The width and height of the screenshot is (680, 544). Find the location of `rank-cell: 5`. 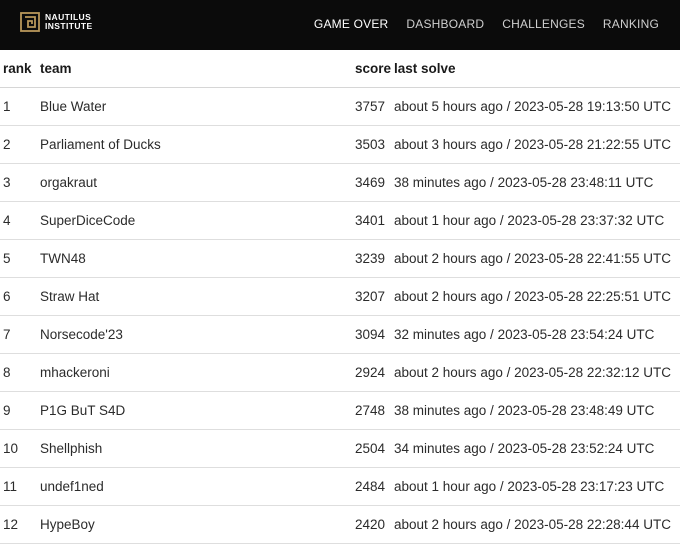

rank-cell: 5 is located at coordinates (20, 258).